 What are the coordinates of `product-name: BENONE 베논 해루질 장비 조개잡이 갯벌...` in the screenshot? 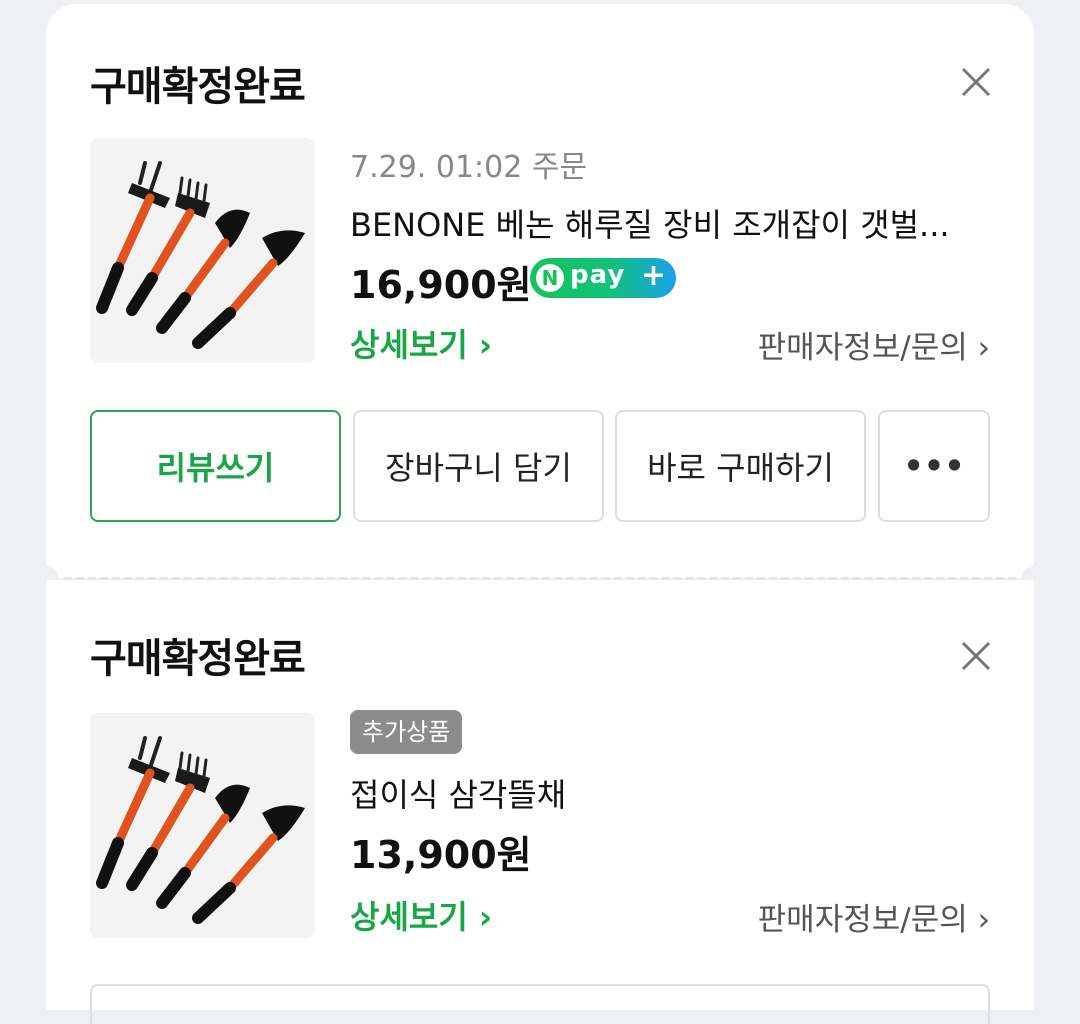 It's located at (670, 223).